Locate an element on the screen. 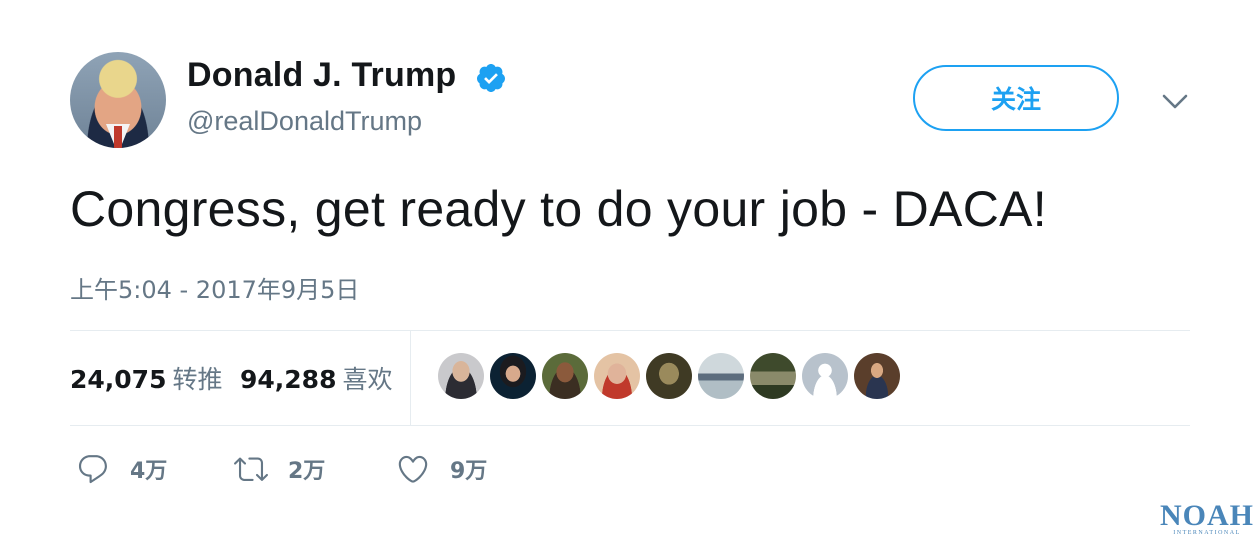 The height and width of the screenshot is (538, 1260). reply-count: 4万 is located at coordinates (149, 471).